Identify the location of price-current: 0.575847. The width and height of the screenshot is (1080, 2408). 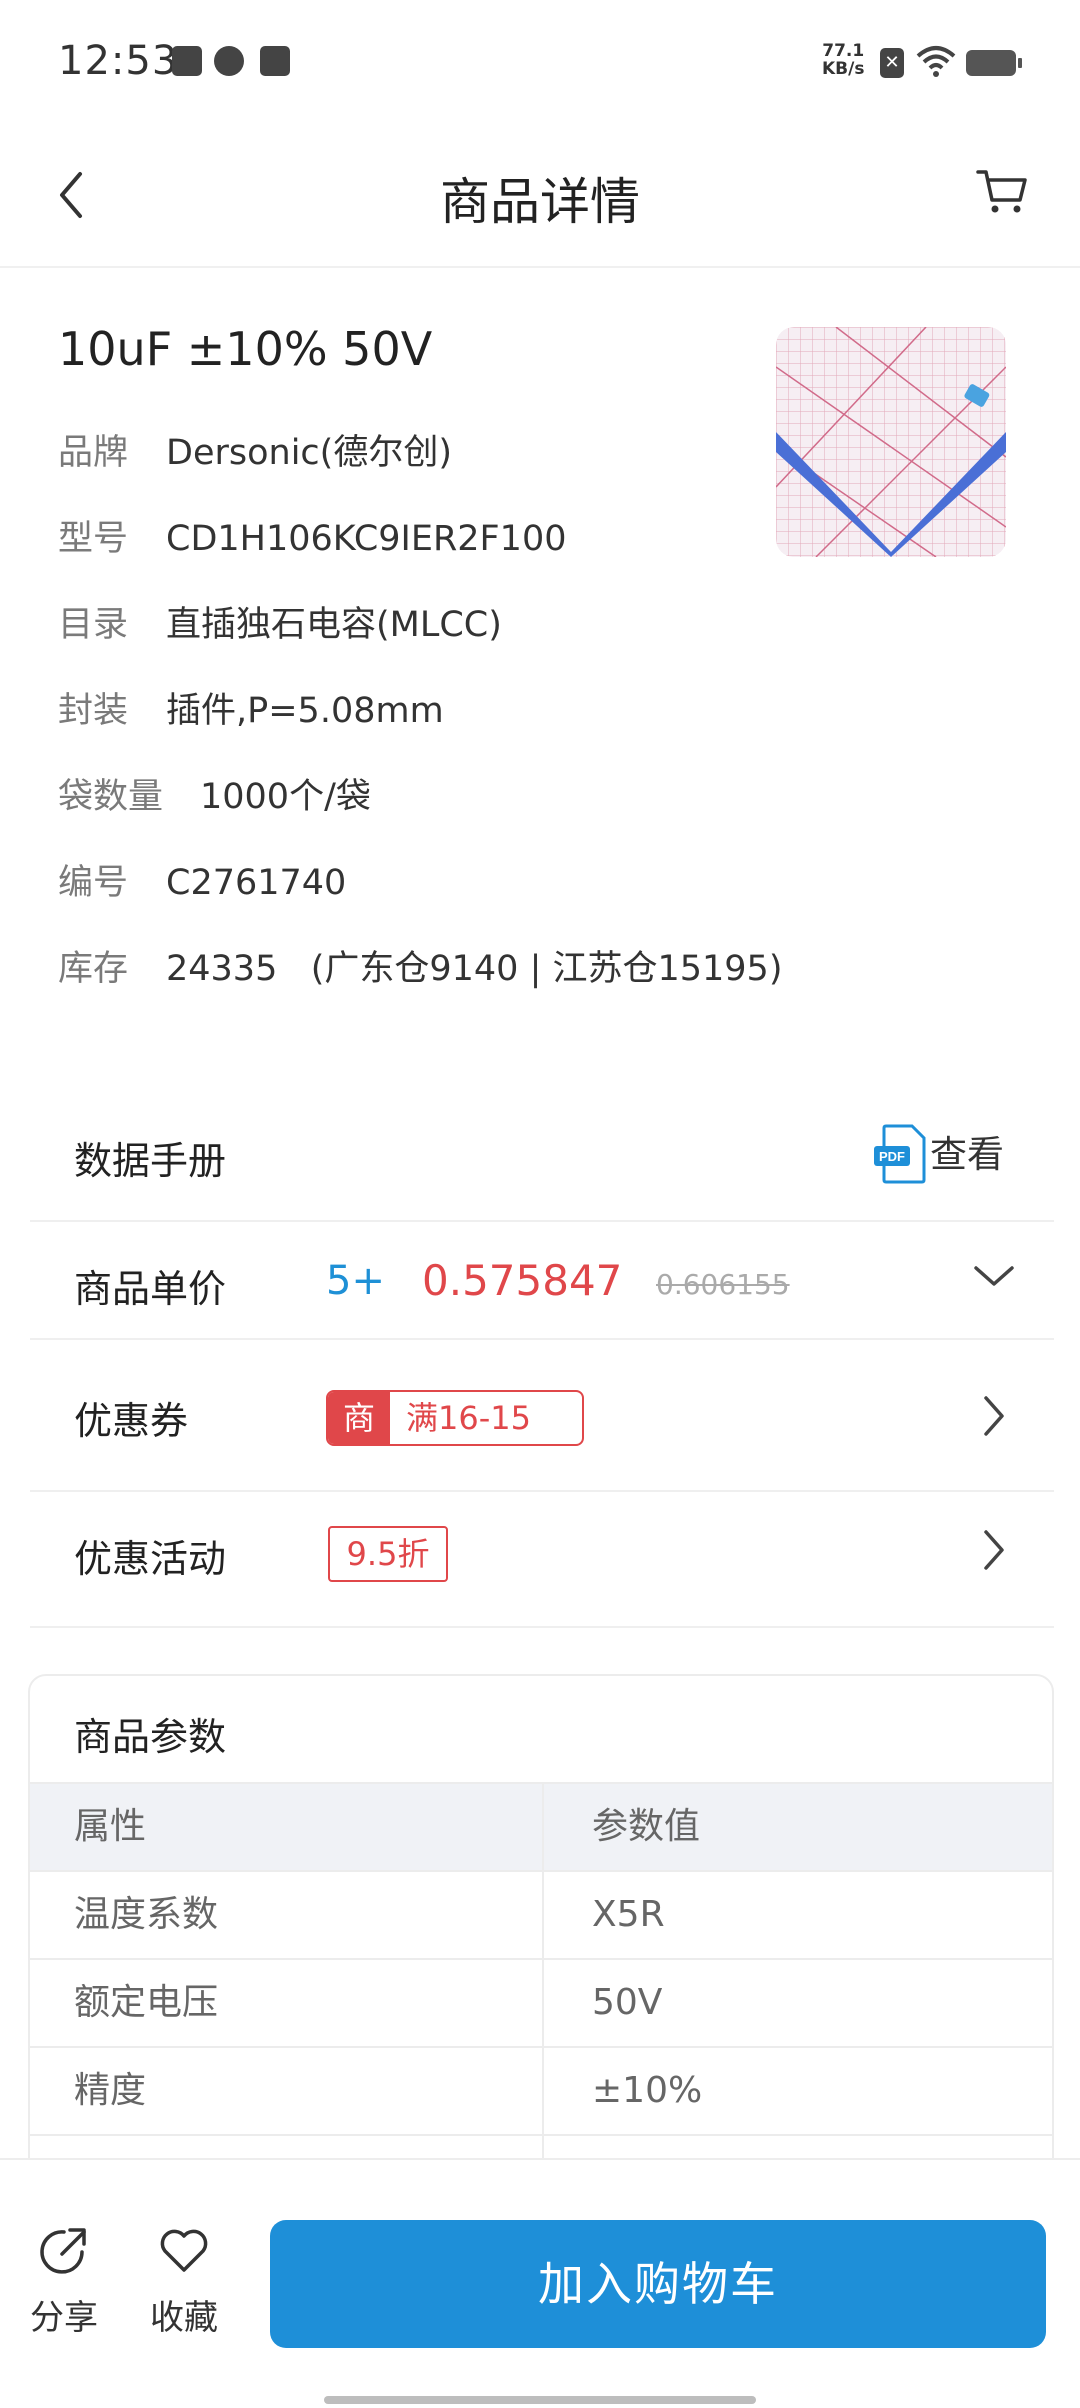
(522, 1280).